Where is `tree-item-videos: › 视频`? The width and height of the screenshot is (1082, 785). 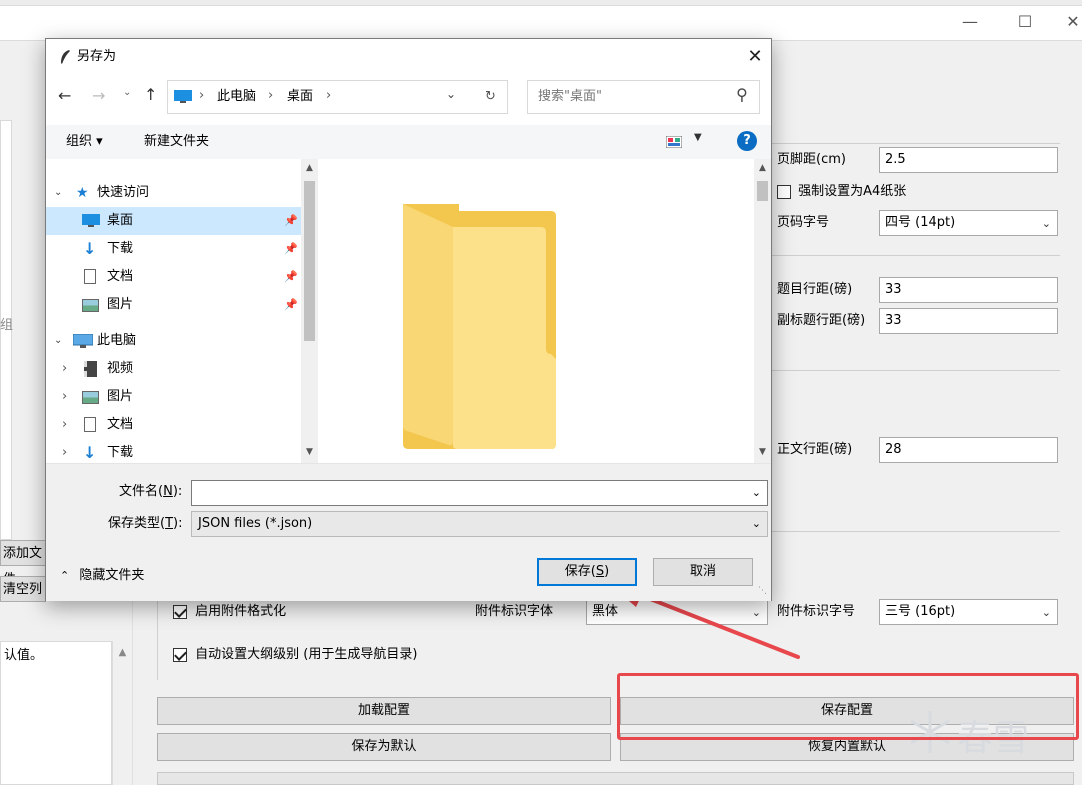 tree-item-videos: › 视频 is located at coordinates (173, 369).